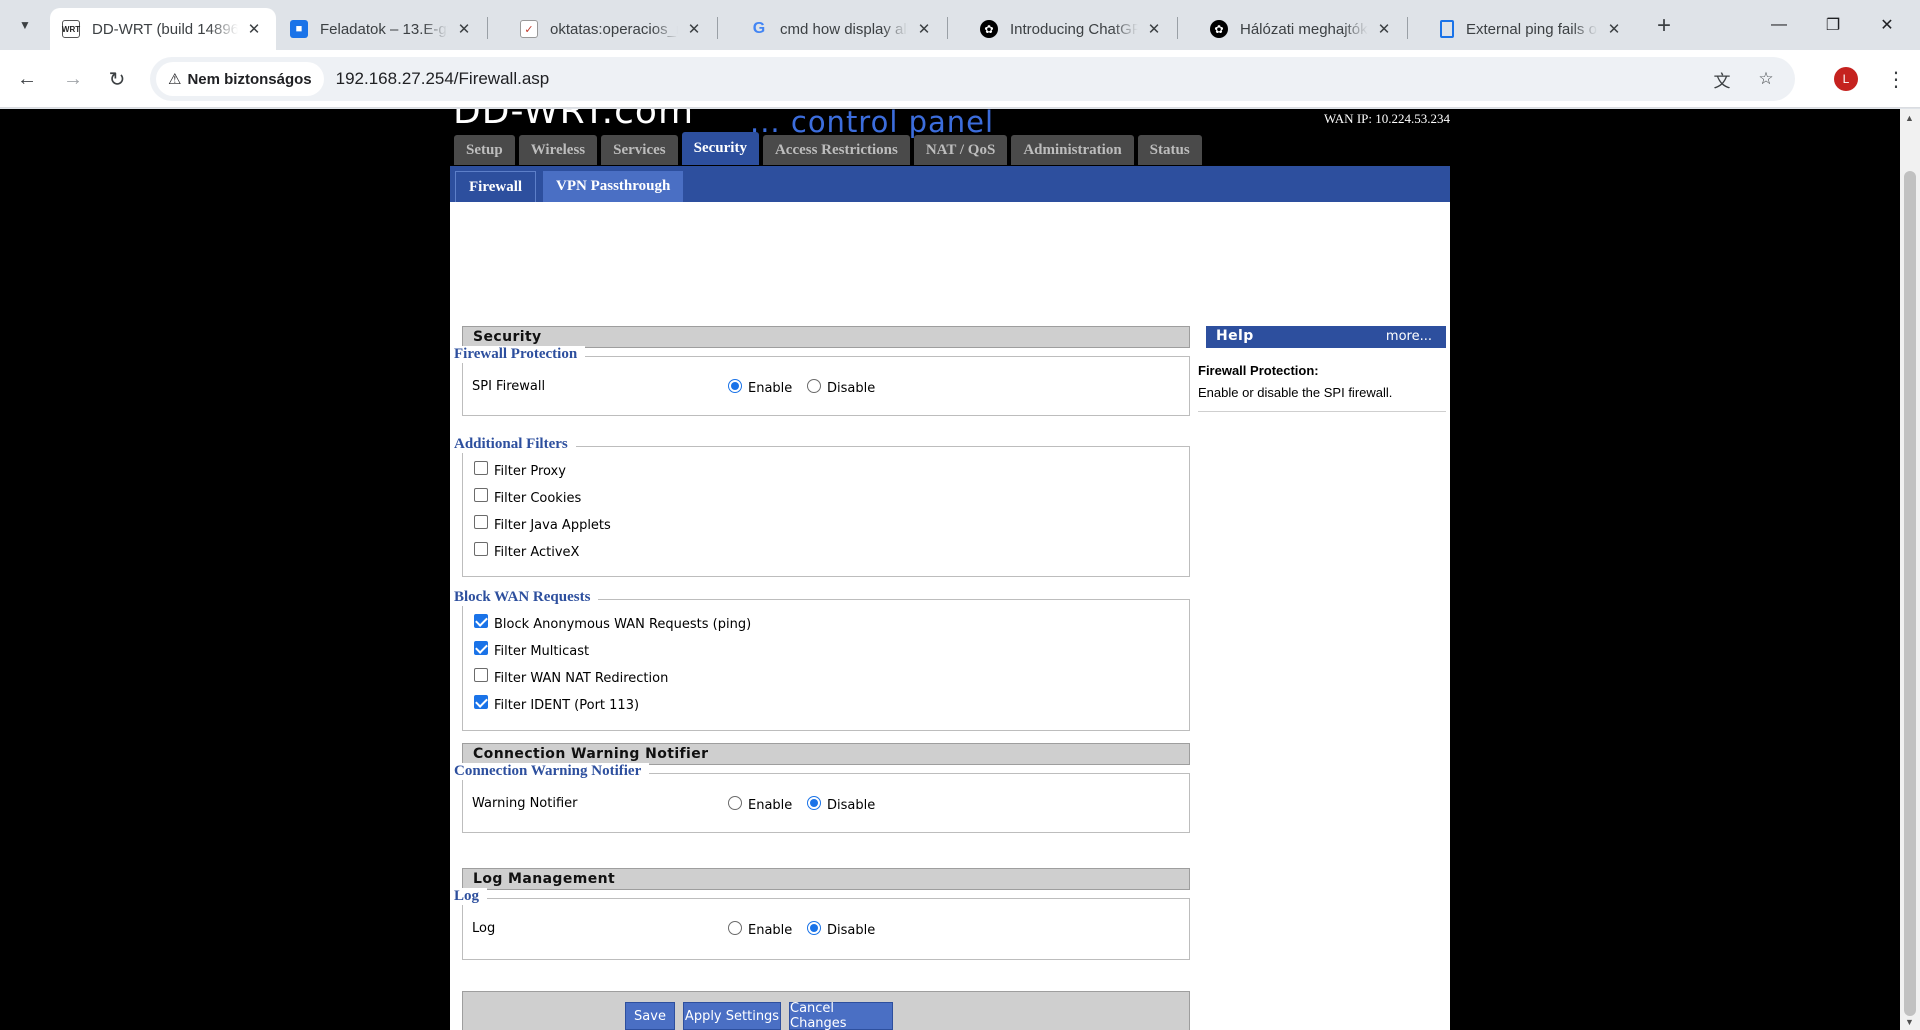  What do you see at coordinates (481, 675) in the screenshot?
I see `filter-wan-nat-redirection-checkbox` at bounding box center [481, 675].